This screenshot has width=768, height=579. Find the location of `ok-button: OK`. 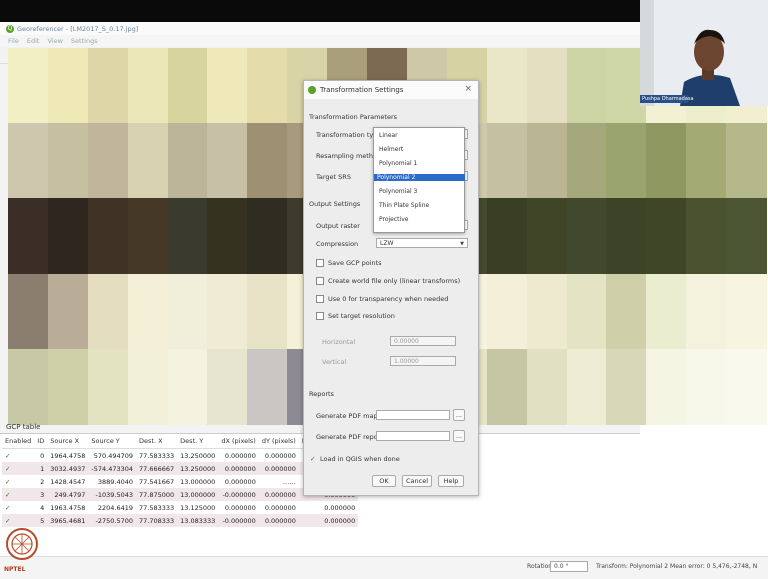

ok-button: OK is located at coordinates (384, 481).